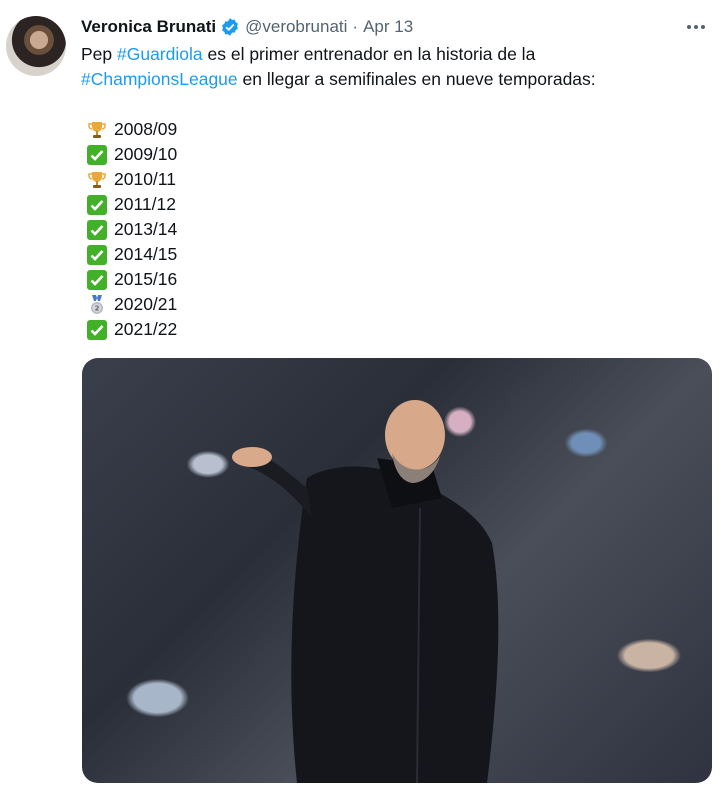 The height and width of the screenshot is (787, 721). Describe the element at coordinates (145, 179) in the screenshot. I see `season-label: 2010/11` at that location.